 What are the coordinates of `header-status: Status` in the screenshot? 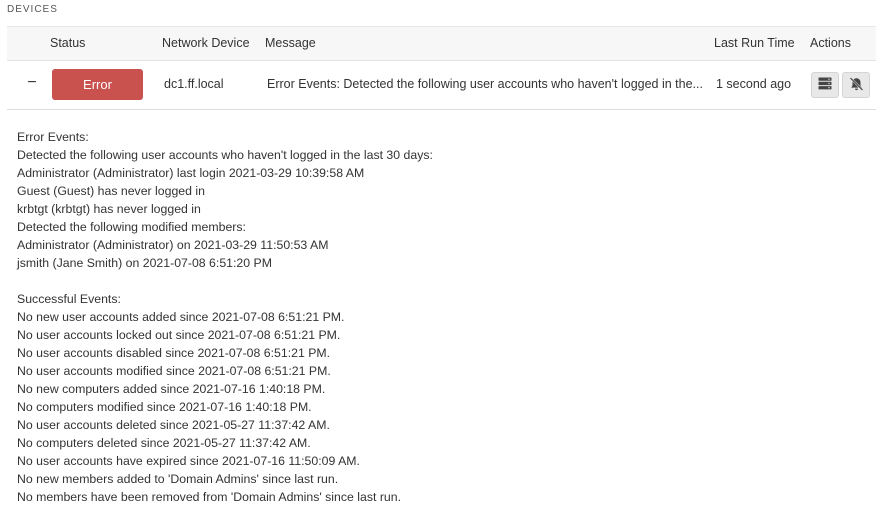 It's located at (67, 43).